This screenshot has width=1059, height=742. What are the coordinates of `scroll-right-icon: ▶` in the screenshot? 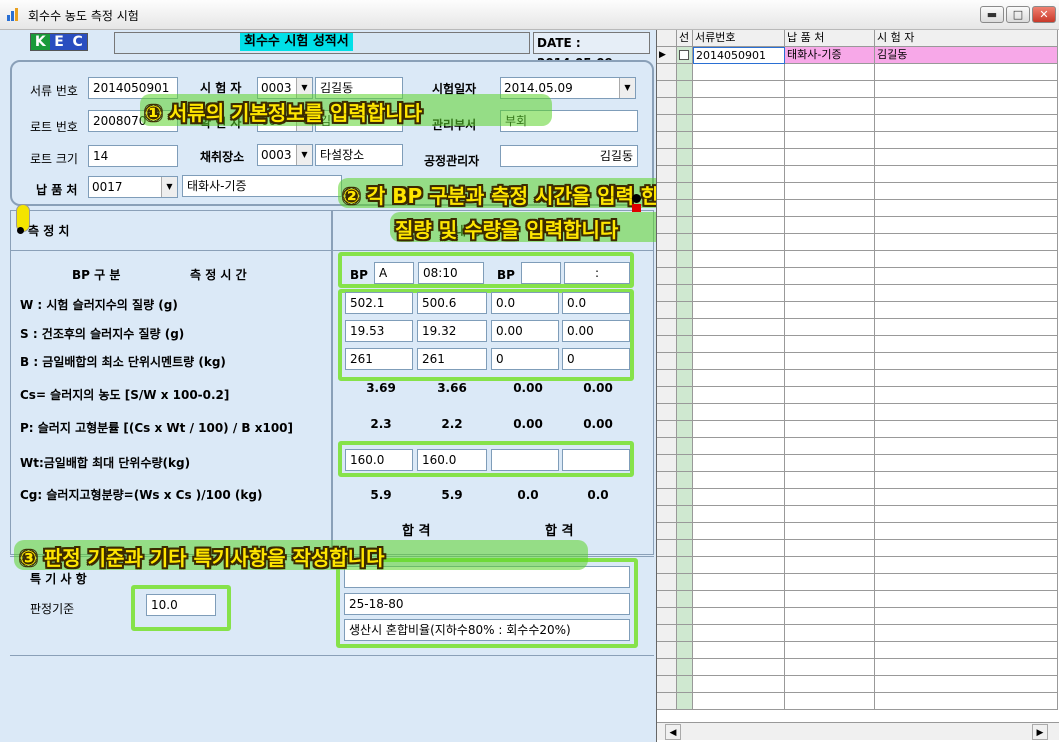 It's located at (1040, 732).